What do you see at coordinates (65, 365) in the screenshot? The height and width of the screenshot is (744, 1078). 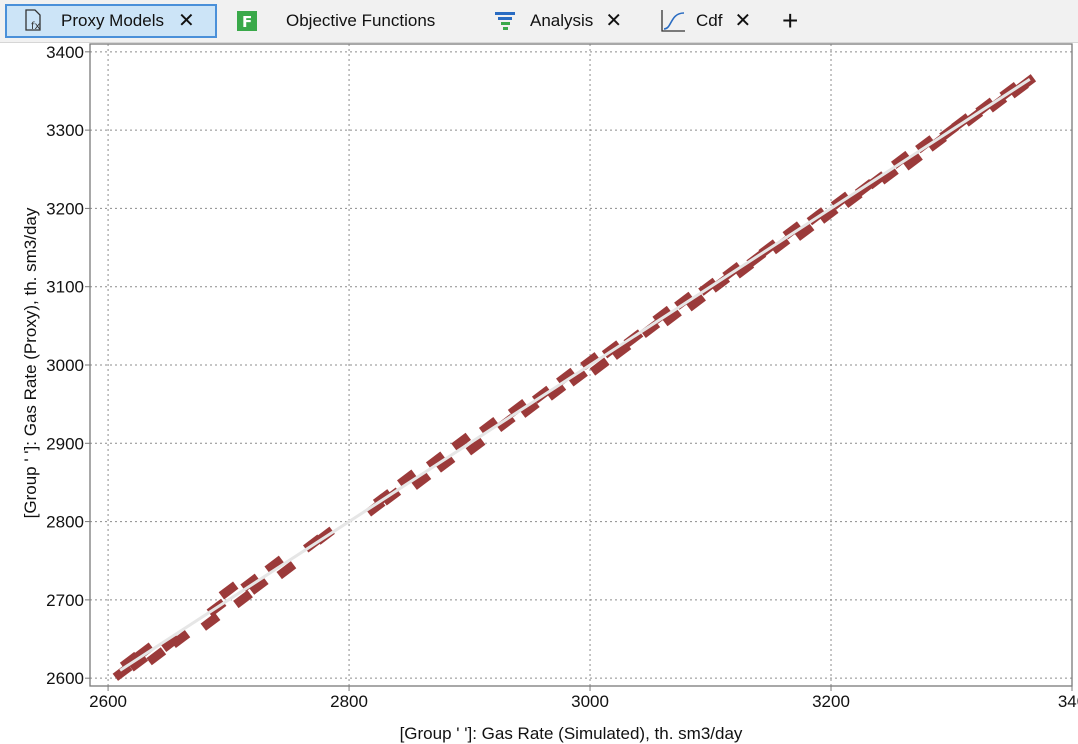 I see `y-tick-label: 3000` at bounding box center [65, 365].